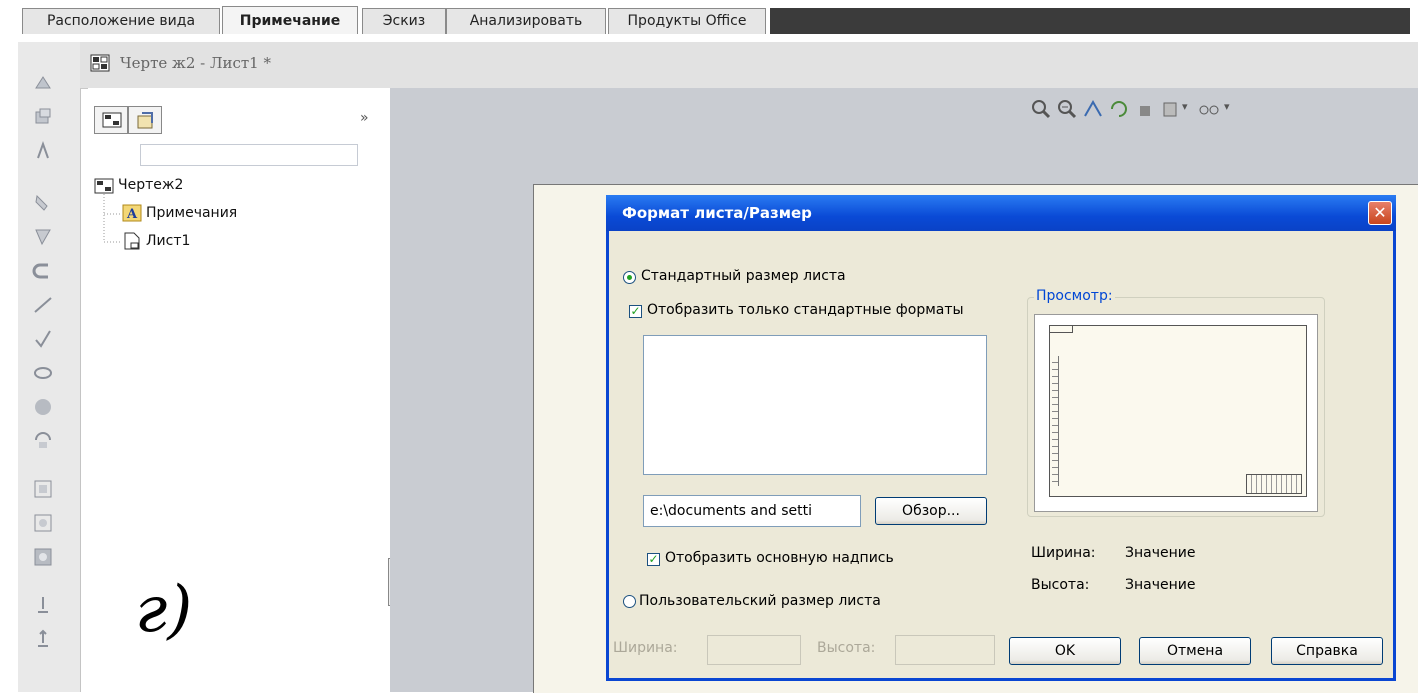 The image size is (1418, 693). I want to click on dialog-title: Формат листа/Размер, so click(717, 213).